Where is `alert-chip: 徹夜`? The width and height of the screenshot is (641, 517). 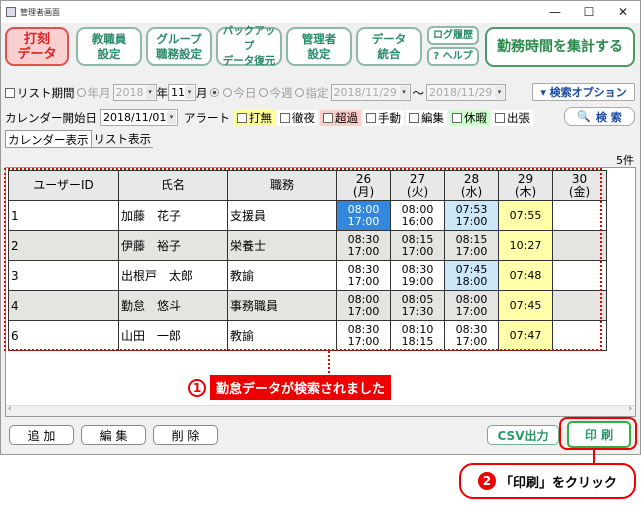
alert-chip: 徹夜 is located at coordinates (297, 117).